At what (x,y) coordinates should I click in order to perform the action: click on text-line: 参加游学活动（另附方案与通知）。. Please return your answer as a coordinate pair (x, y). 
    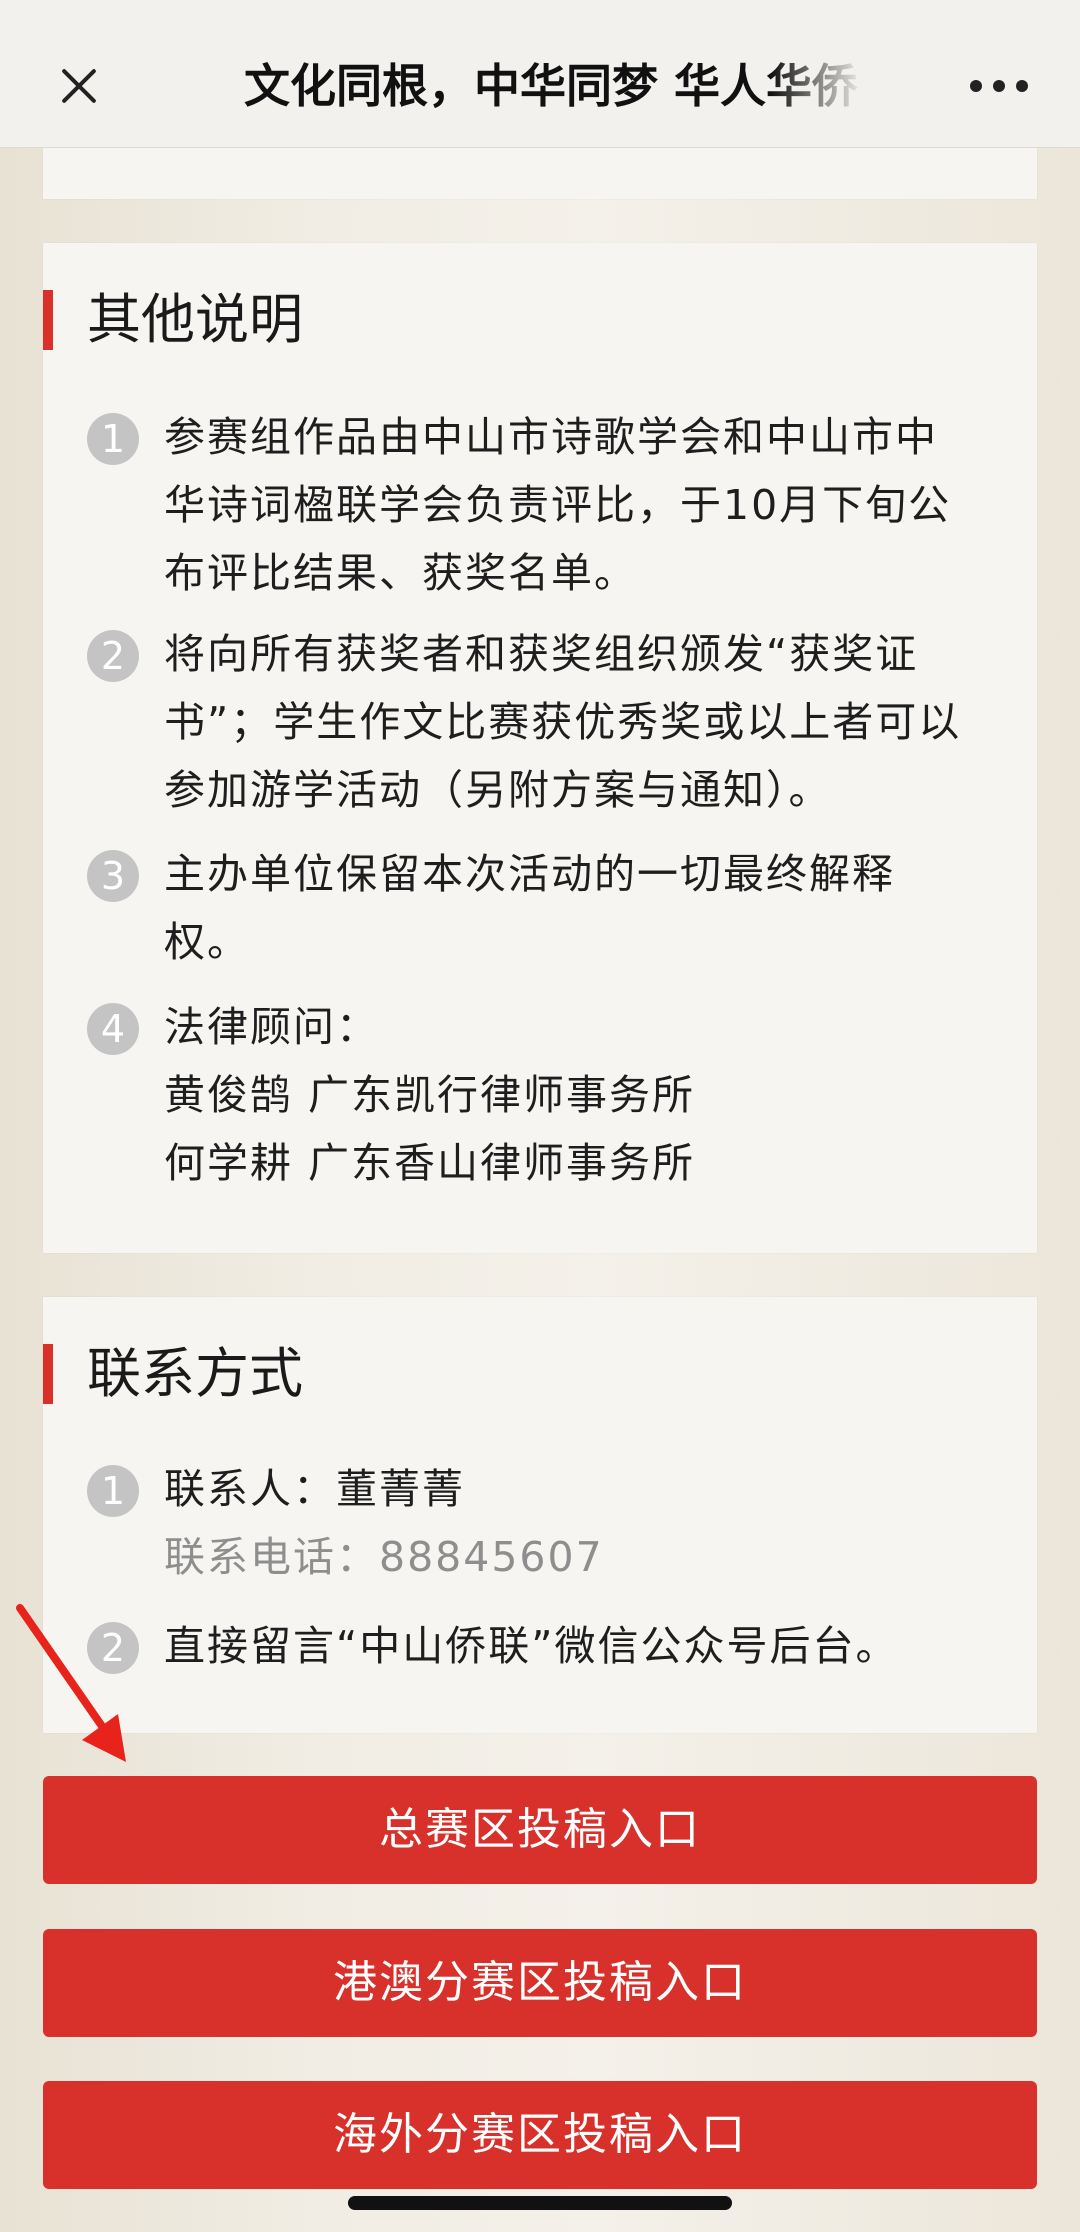
    Looking at the image, I should click on (498, 790).